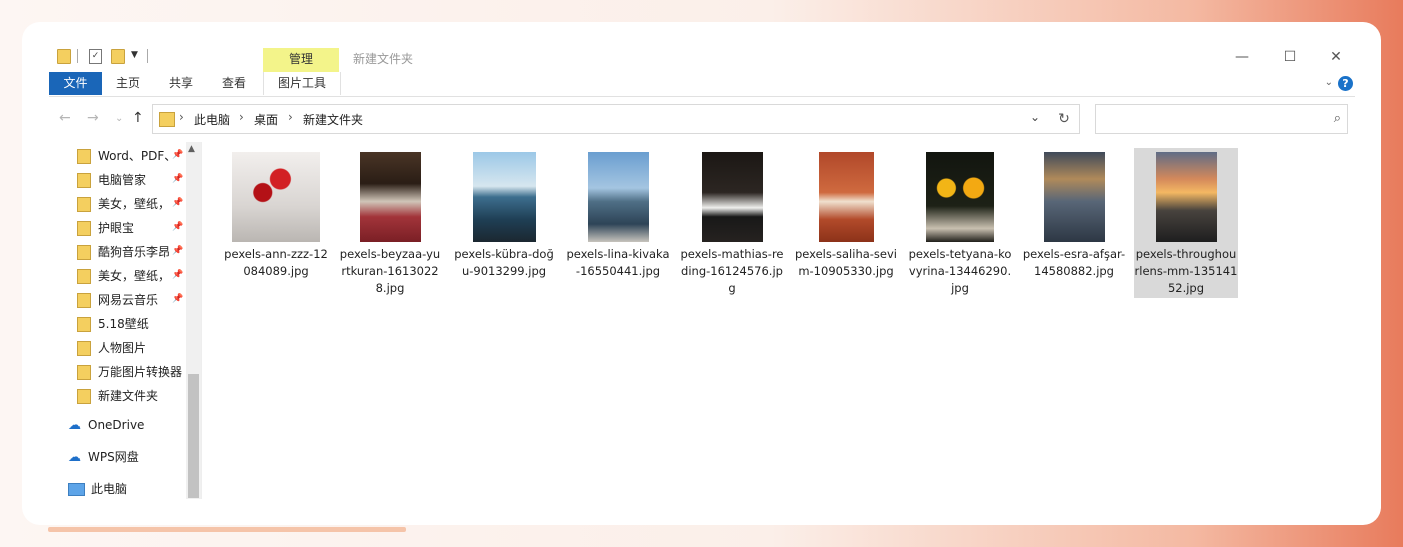 Image resolution: width=1403 pixels, height=547 pixels. I want to click on sidebar-item: 人物图片, so click(137, 348).